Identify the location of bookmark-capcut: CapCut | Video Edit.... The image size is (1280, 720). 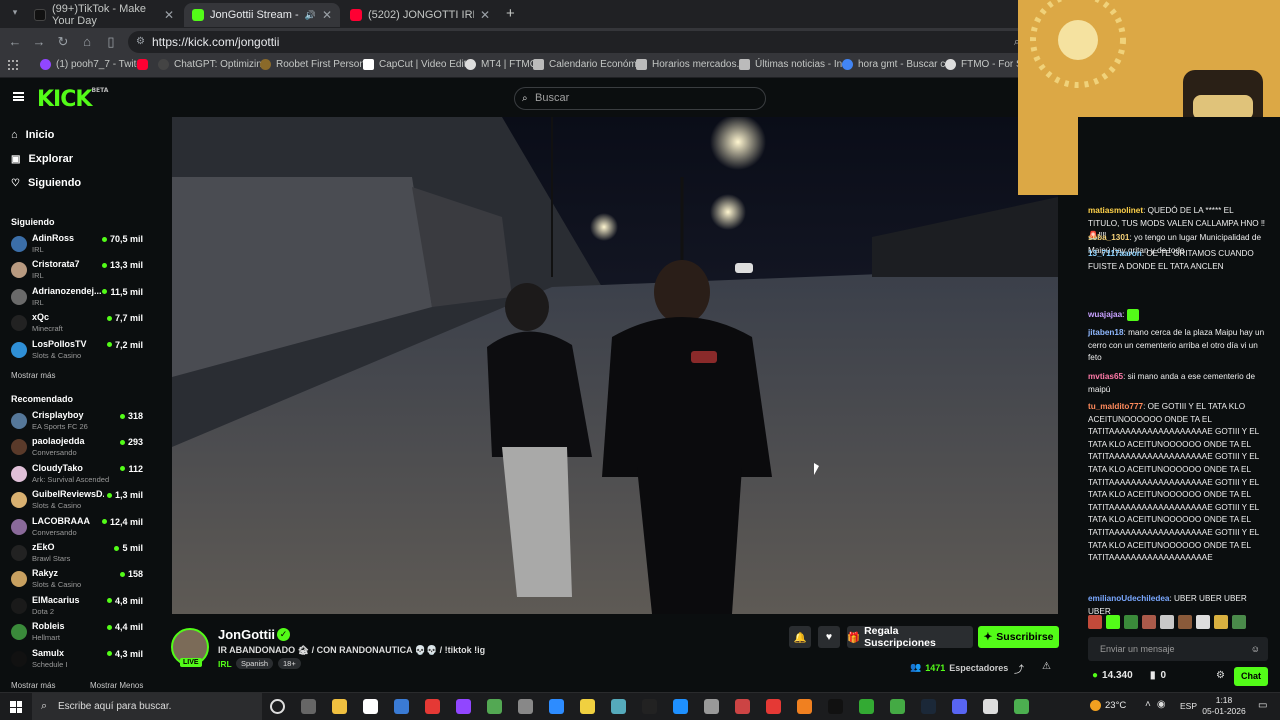
(419, 64).